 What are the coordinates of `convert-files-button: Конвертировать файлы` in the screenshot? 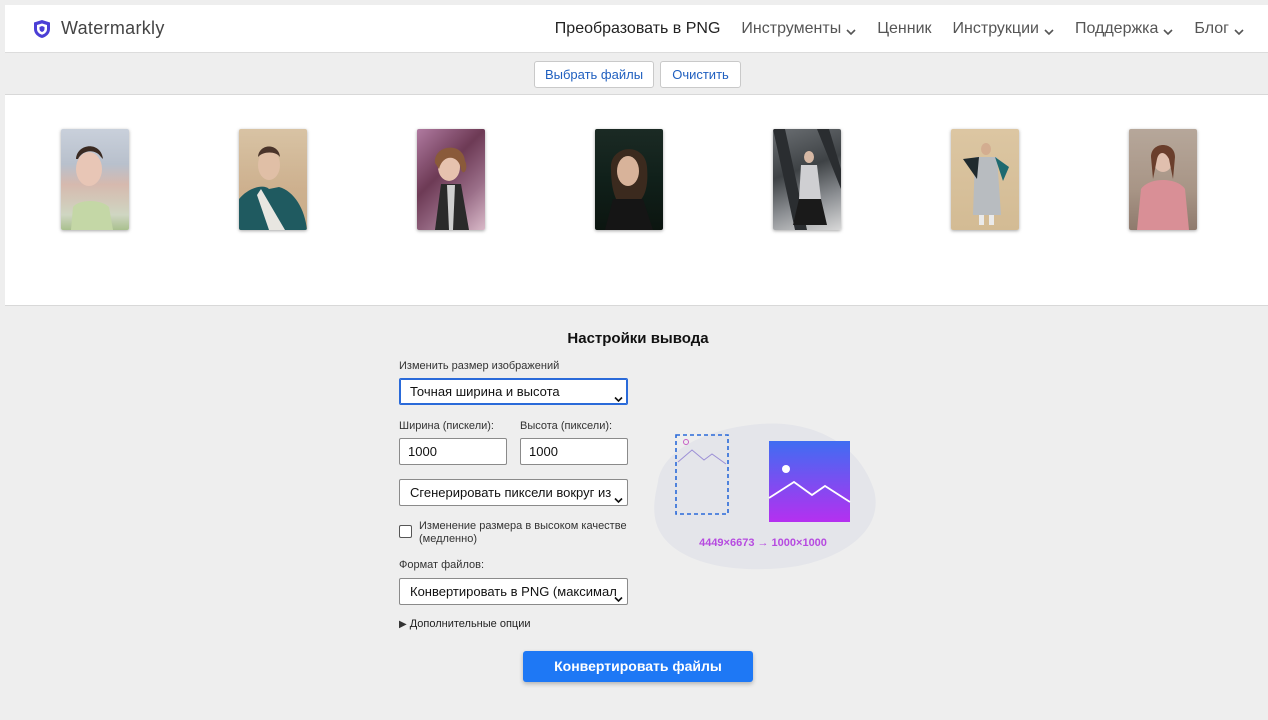 It's located at (638, 666).